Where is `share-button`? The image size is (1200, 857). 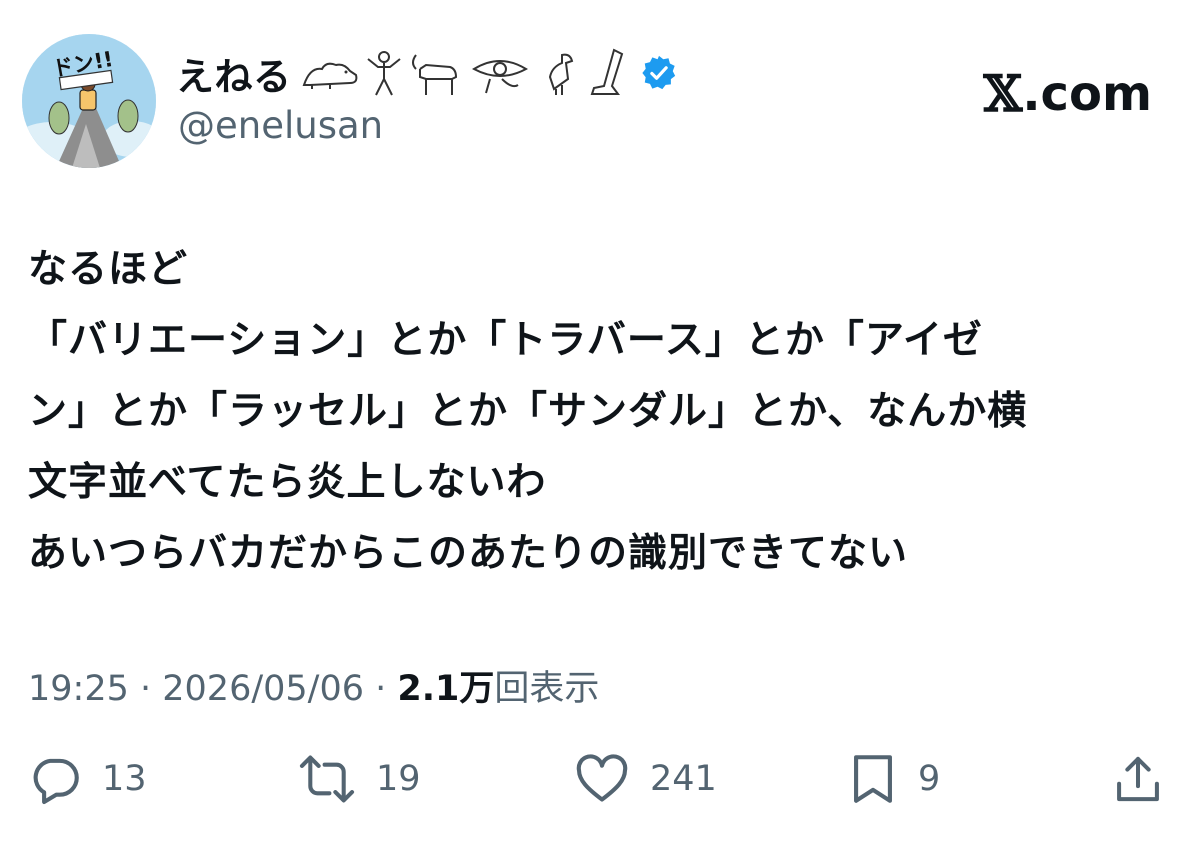 share-button is located at coordinates (1138, 779).